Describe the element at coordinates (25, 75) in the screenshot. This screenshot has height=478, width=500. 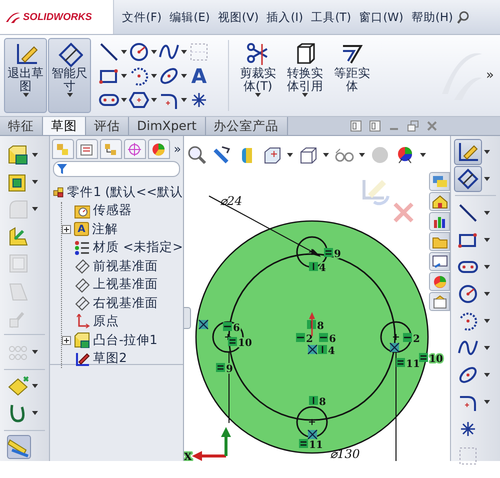
I see `ribbon-button: 退出草图` at that location.